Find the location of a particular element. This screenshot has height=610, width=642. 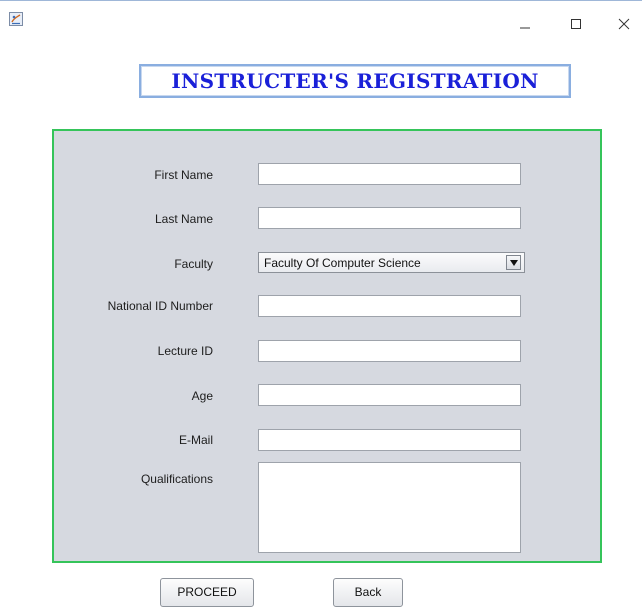

email-field is located at coordinates (389, 440).